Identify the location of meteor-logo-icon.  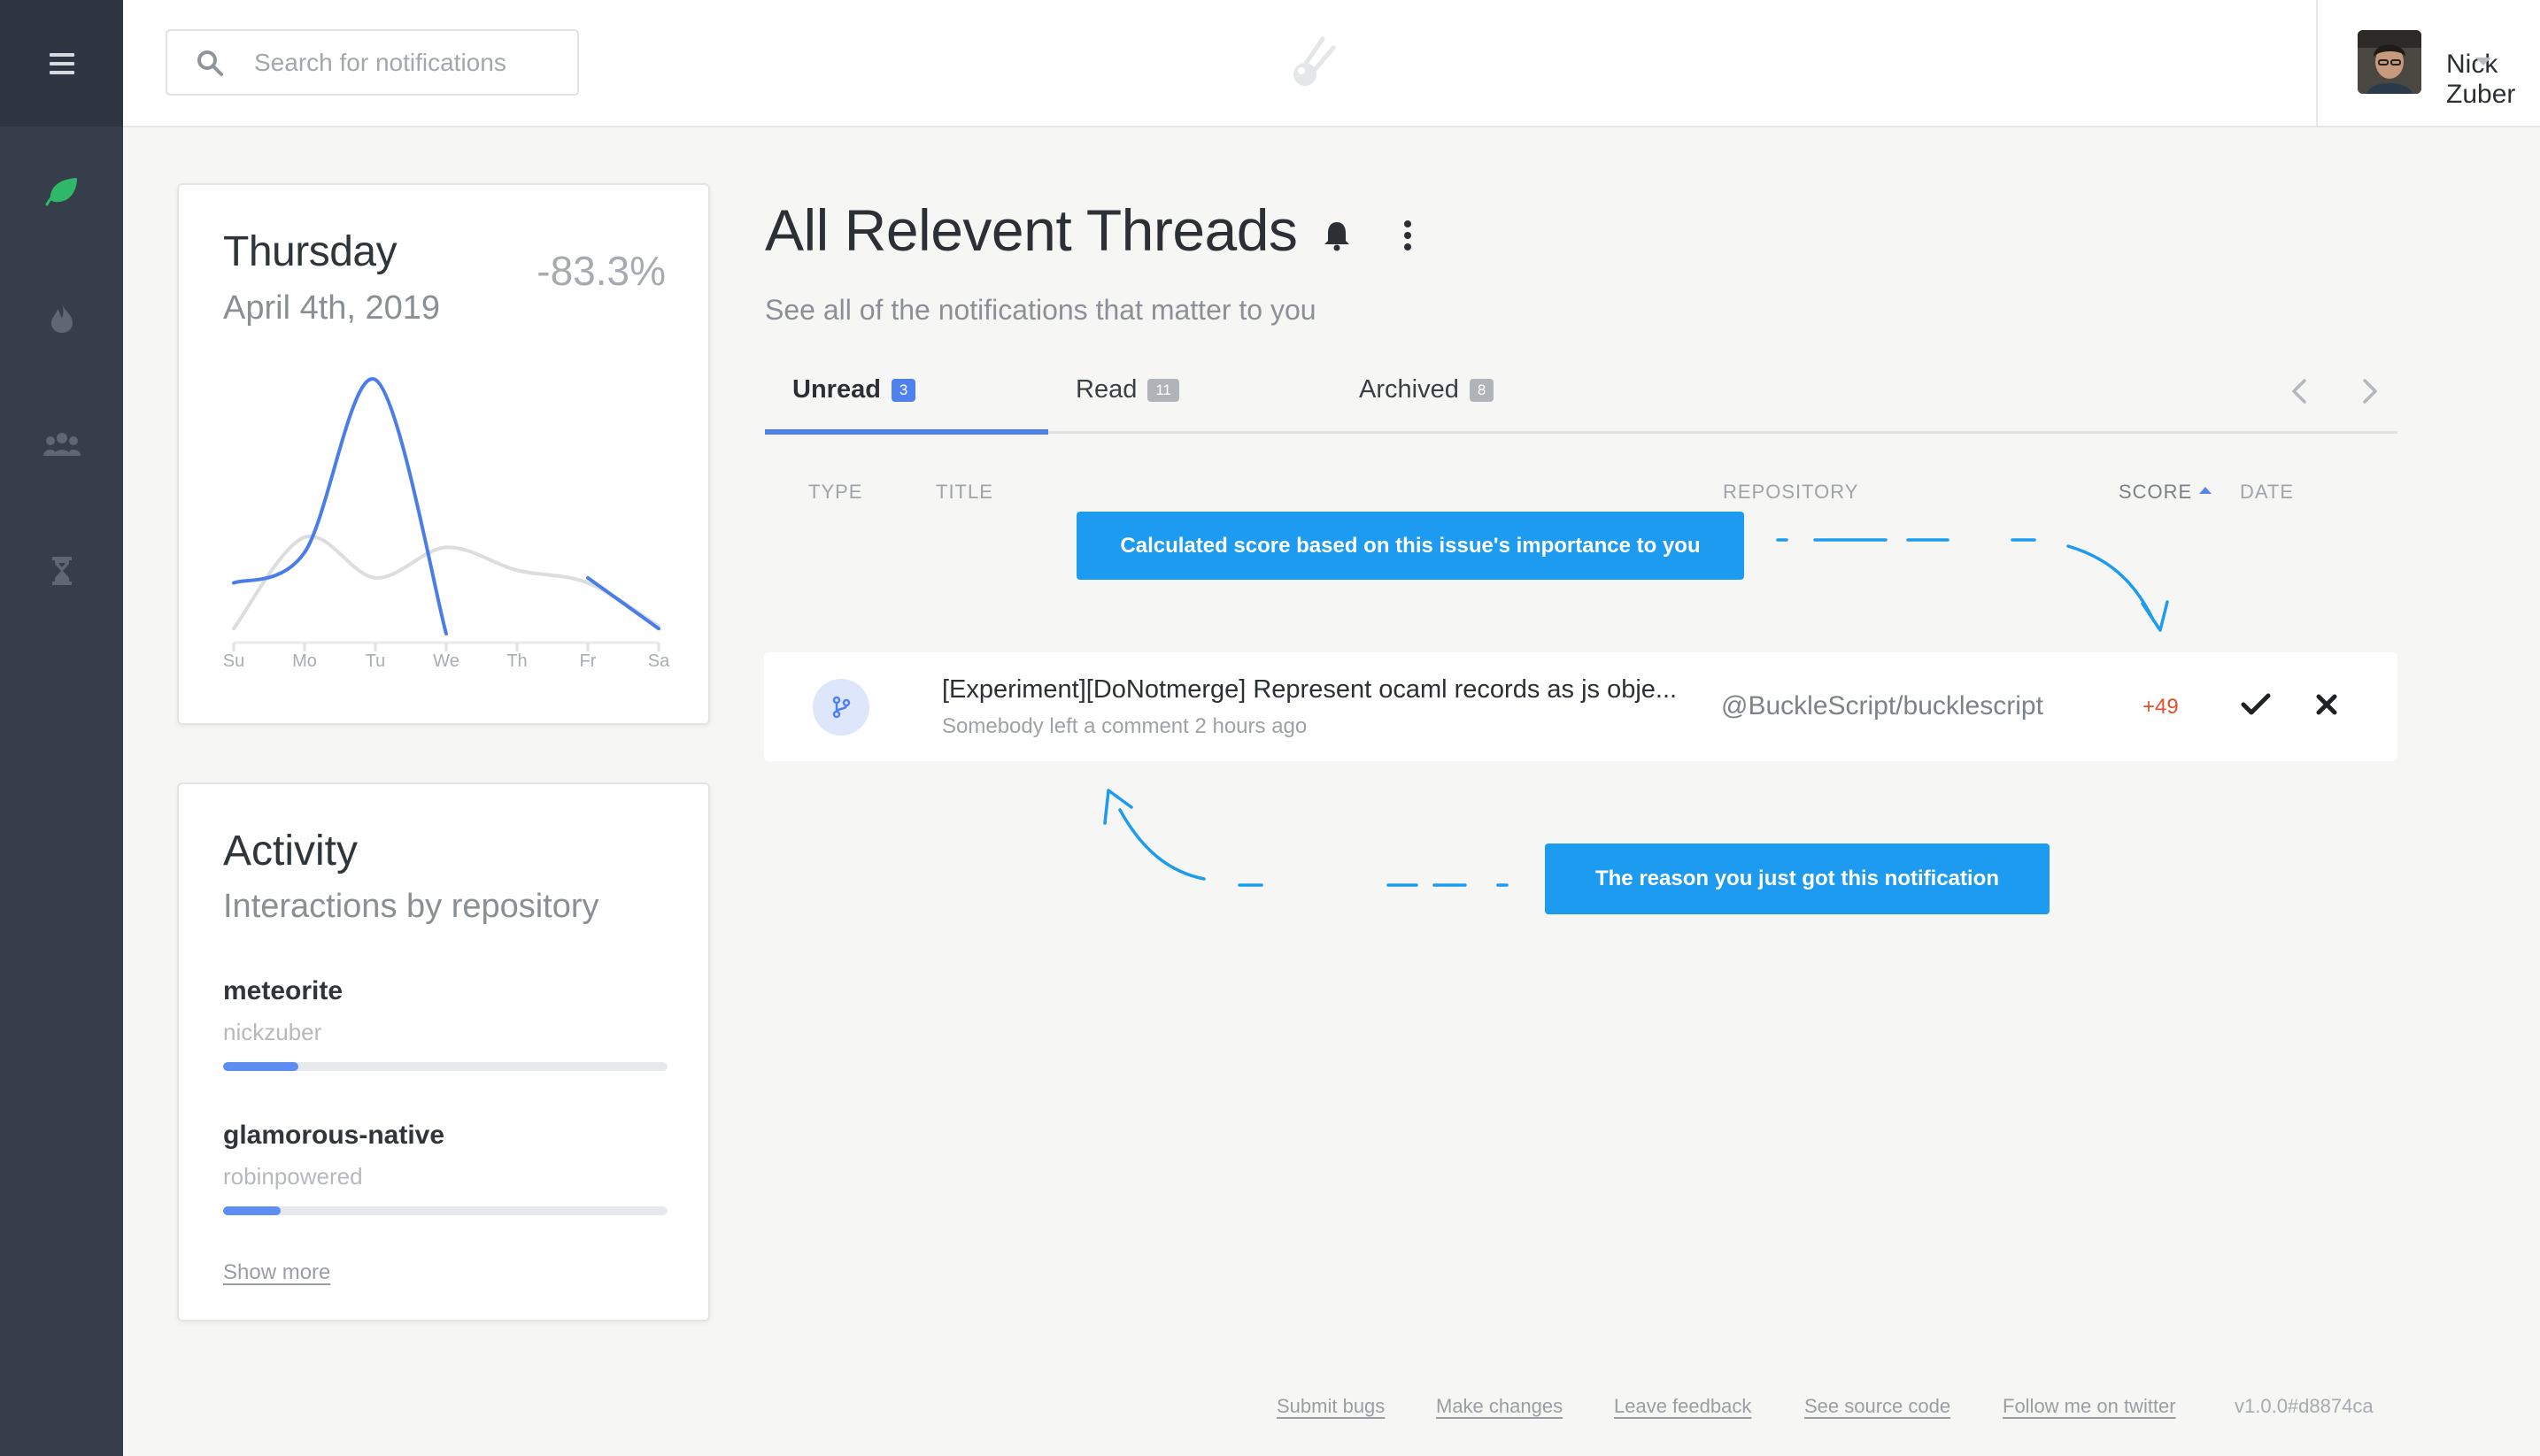
(1314, 61).